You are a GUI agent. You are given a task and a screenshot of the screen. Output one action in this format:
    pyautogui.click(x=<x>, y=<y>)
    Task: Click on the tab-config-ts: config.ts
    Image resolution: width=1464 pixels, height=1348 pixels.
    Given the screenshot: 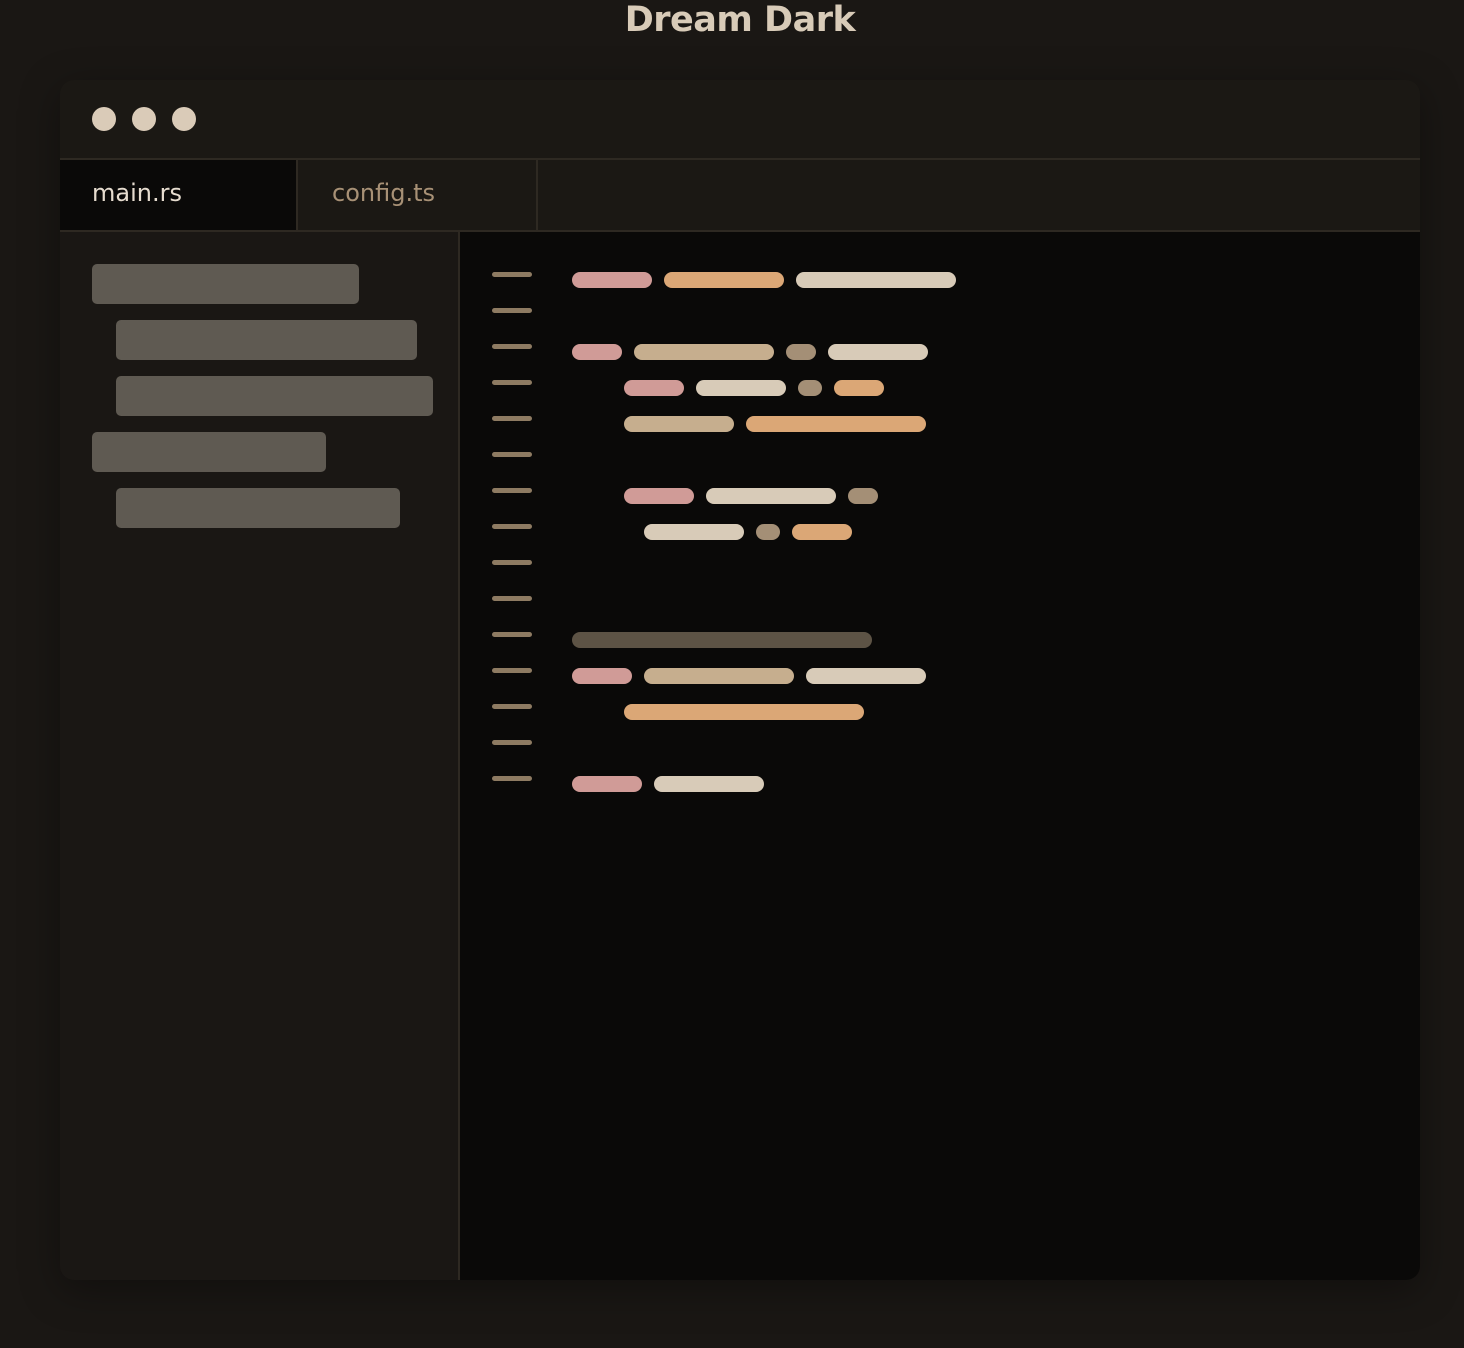 What is the action you would take?
    pyautogui.click(x=419, y=195)
    